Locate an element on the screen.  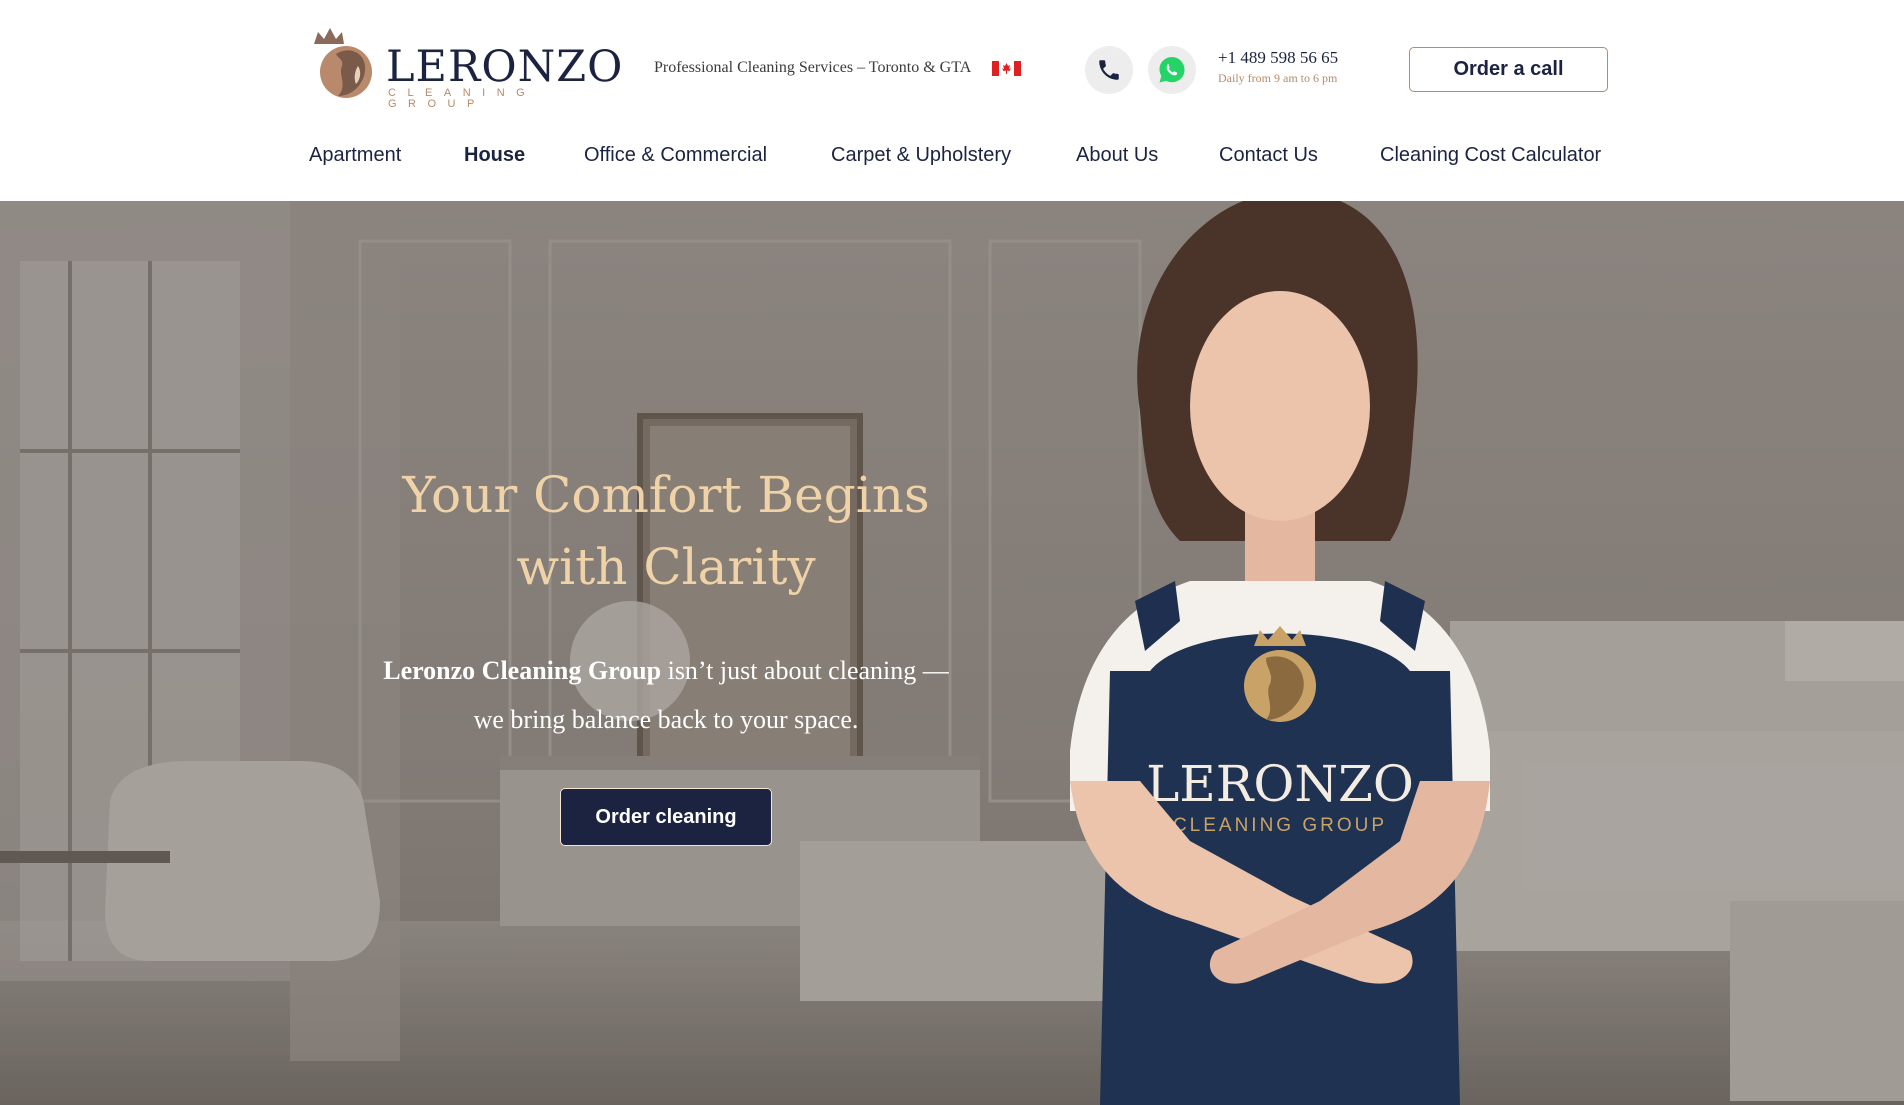
whatsapp-icon is located at coordinates (1172, 70).